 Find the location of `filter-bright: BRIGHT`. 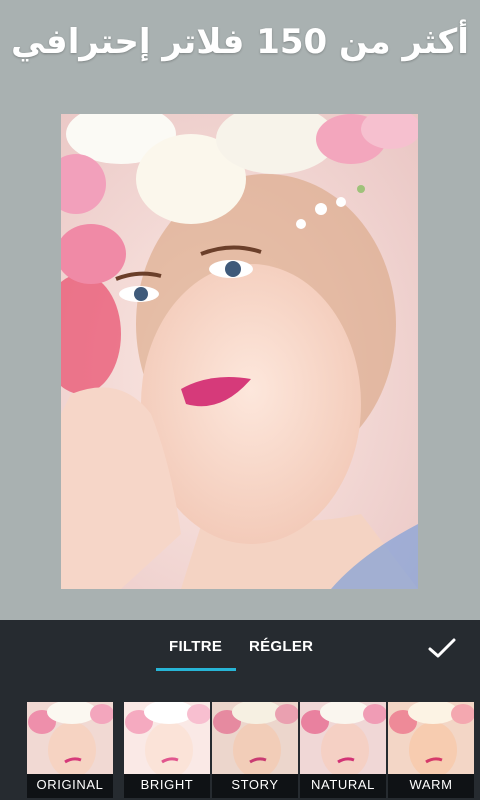

filter-bright: BRIGHT is located at coordinates (167, 750).